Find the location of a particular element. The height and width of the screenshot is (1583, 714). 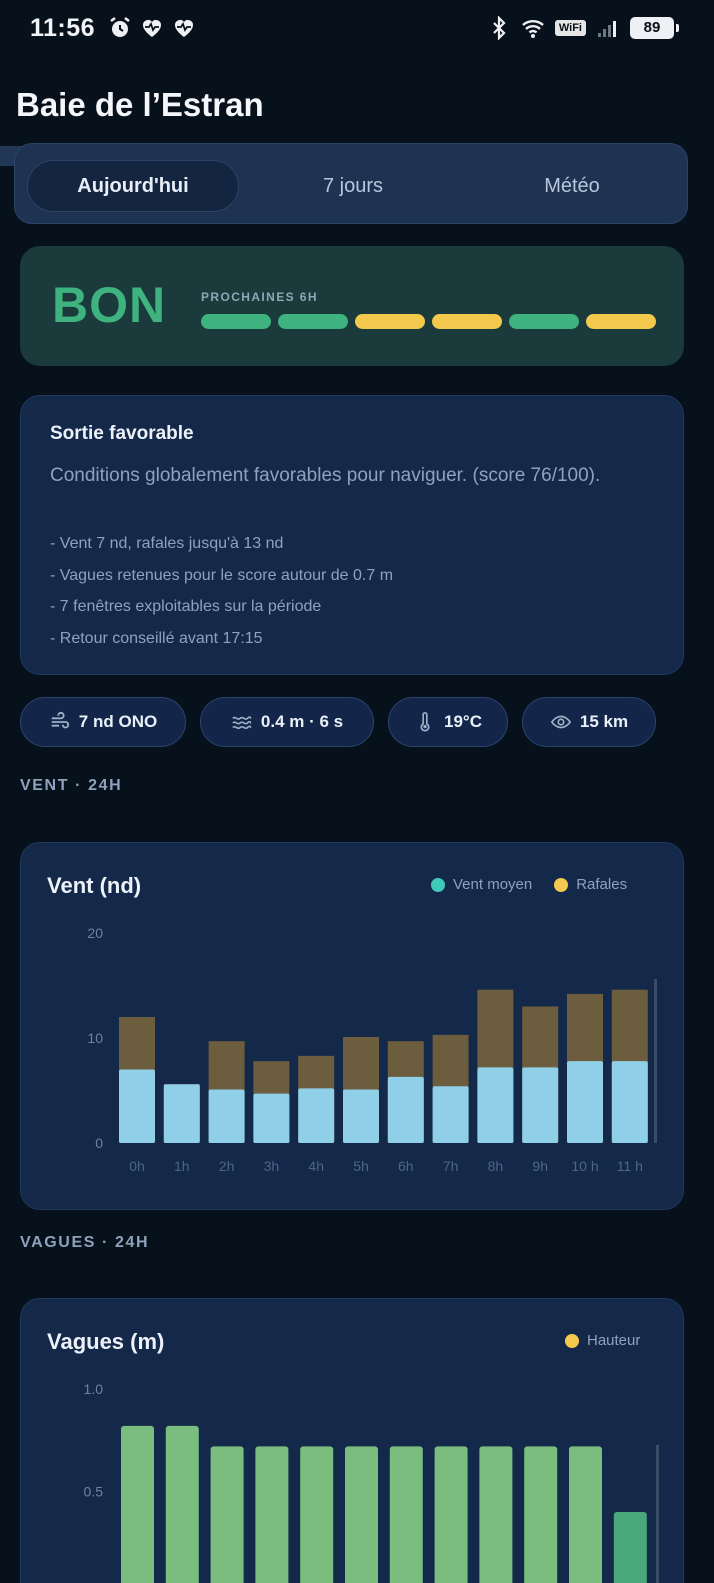

health-heart-icon is located at coordinates (152, 28).